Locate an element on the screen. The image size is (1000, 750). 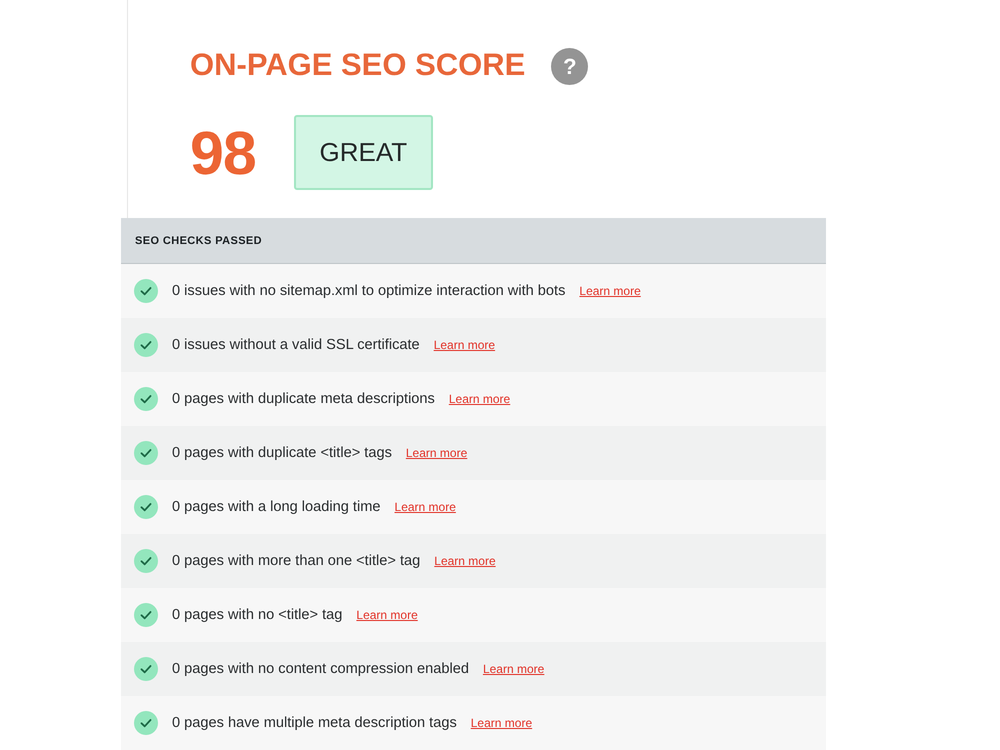
score-value: 98 is located at coordinates (223, 152).